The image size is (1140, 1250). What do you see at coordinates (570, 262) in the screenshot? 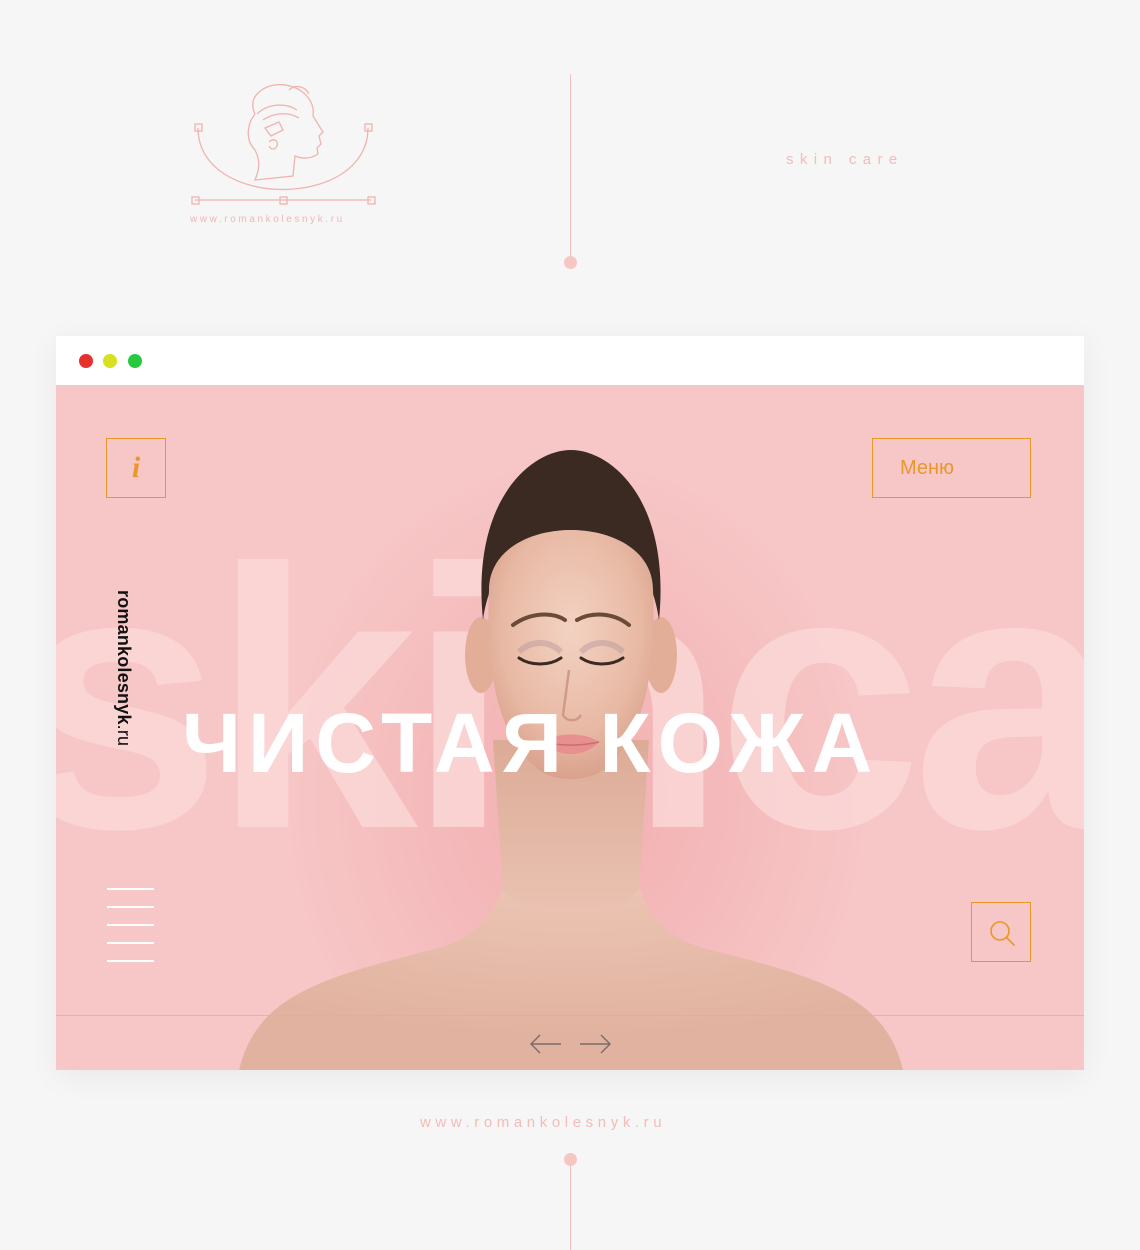
I see `center-divider-dot` at bounding box center [570, 262].